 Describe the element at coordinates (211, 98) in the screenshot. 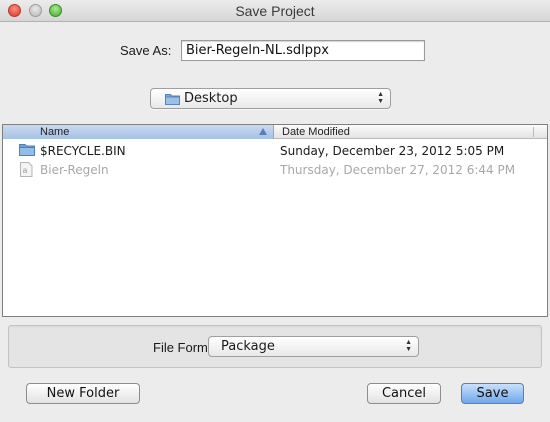

I see `location-value: Desktop` at that location.